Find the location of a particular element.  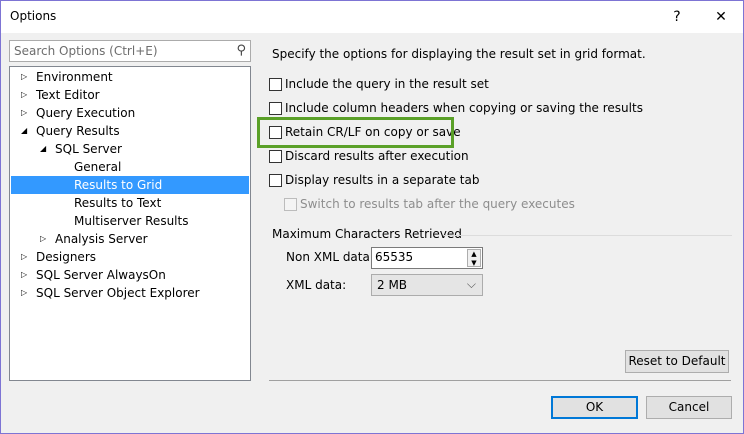

checkbox-label: Discard results after execution is located at coordinates (377, 156).